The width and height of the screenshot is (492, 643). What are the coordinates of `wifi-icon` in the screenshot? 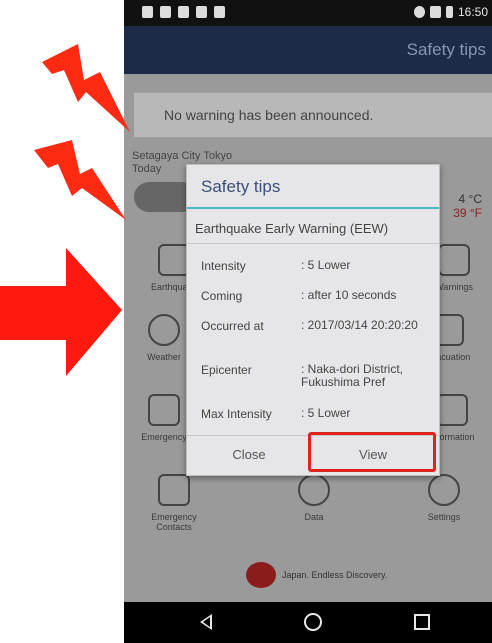 It's located at (435, 12).